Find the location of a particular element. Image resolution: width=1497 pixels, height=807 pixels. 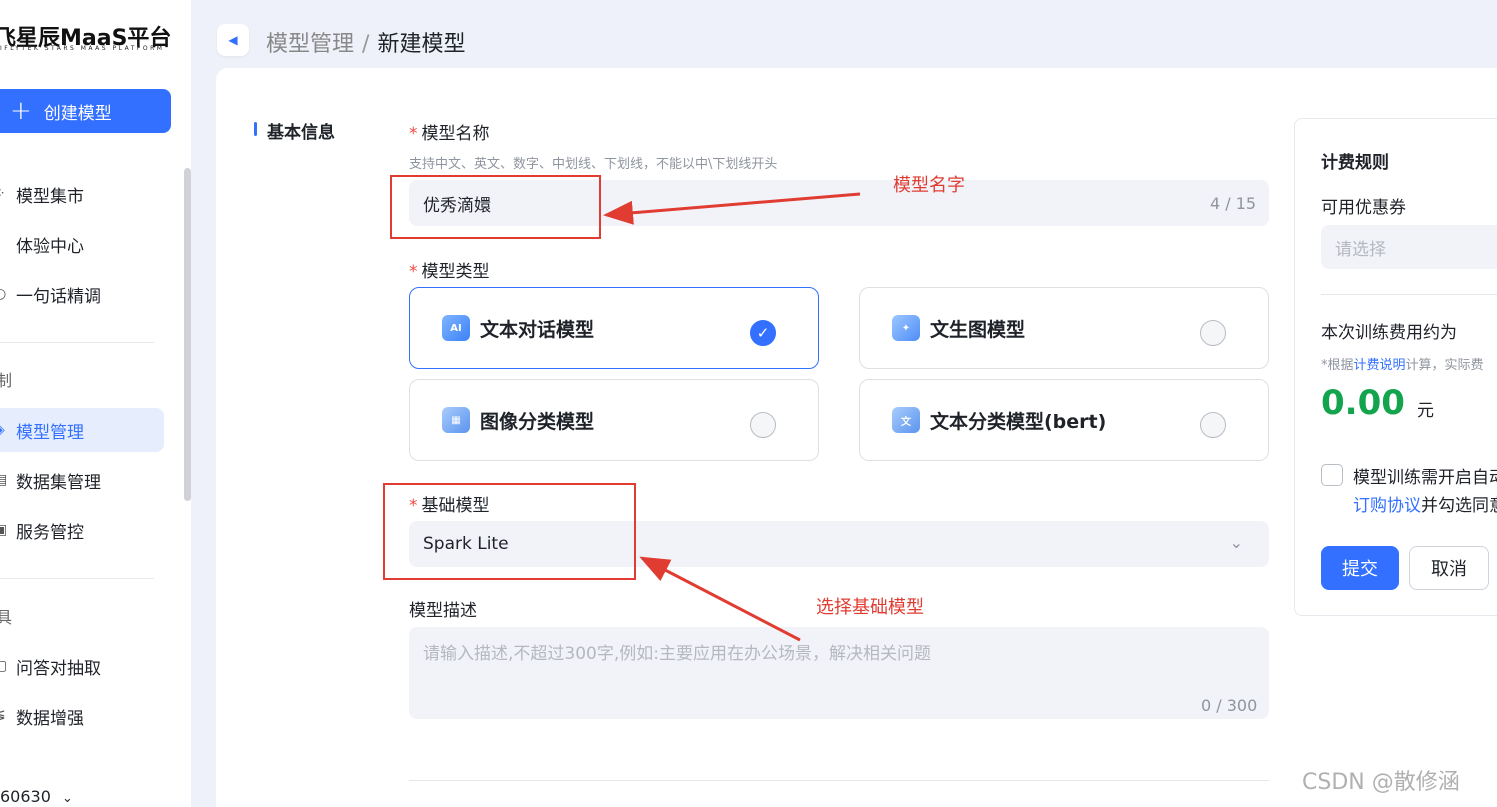

sidebar-item-model-management: ◈ 模型管理 is located at coordinates (82, 430).